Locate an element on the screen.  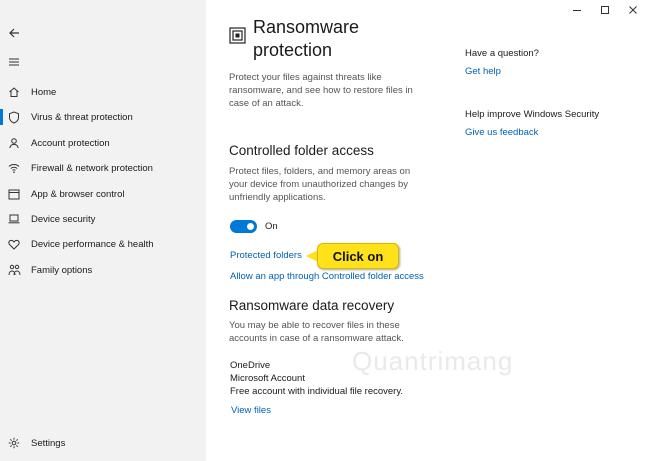
family-icon is located at coordinates (14, 270).